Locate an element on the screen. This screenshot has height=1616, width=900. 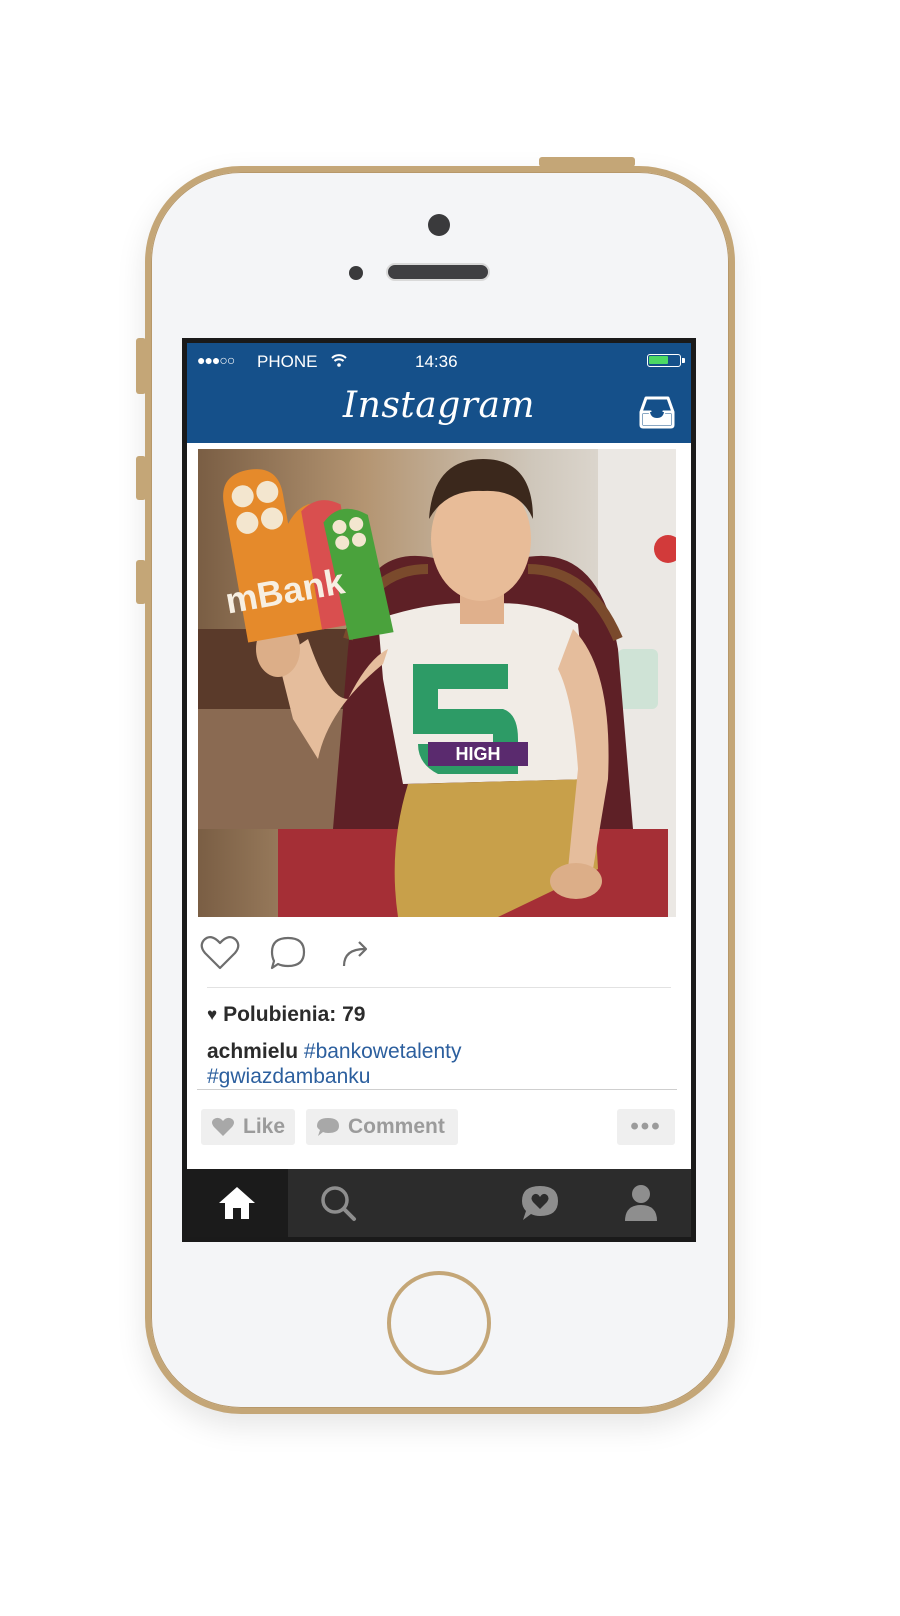
comment-icon is located at coordinates (288, 953).